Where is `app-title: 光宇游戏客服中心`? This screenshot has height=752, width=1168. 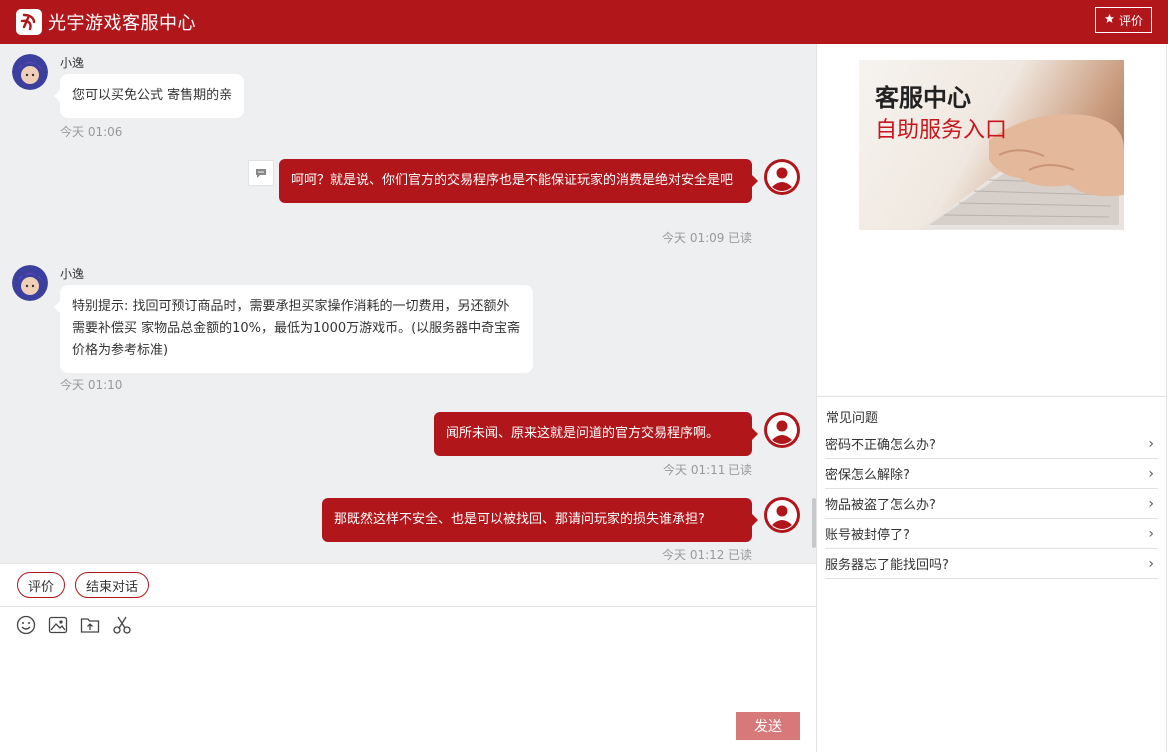 app-title: 光宇游戏客服中心 is located at coordinates (122, 23).